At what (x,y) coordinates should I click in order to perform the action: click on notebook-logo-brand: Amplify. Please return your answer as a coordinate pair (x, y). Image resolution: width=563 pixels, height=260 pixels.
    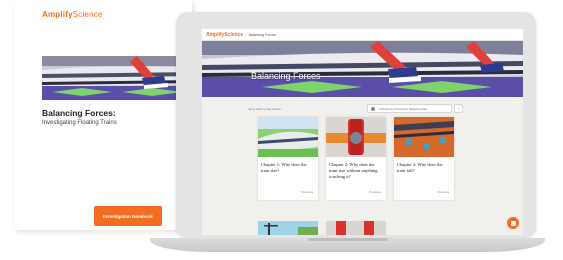
    Looking at the image, I should click on (57, 14).